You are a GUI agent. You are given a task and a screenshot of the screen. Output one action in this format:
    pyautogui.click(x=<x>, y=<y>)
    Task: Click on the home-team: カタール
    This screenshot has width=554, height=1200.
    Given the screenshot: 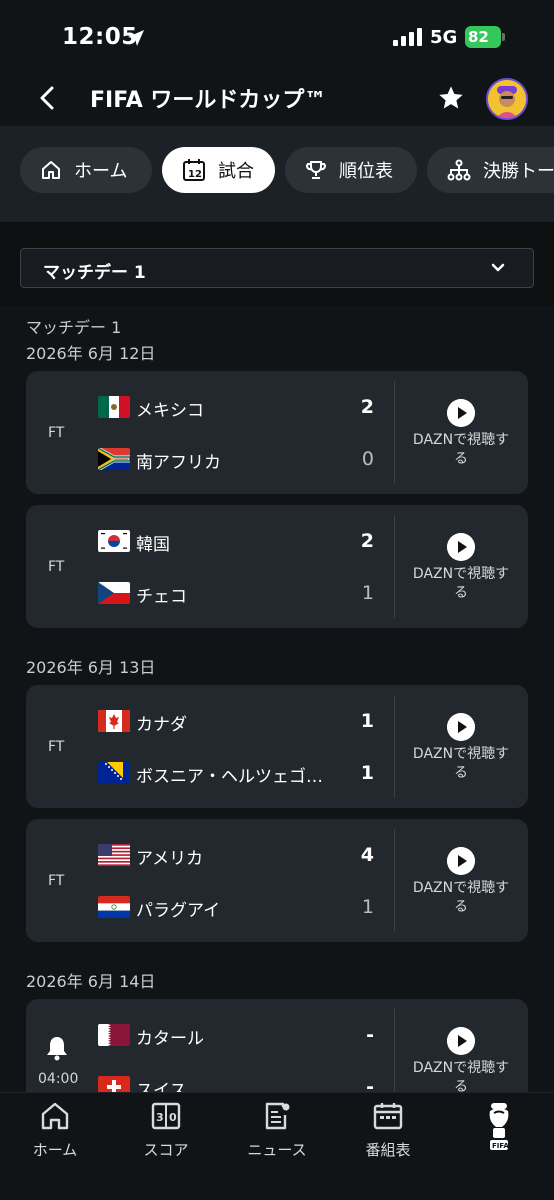 What is the action you would take?
    pyautogui.click(x=170, y=1039)
    